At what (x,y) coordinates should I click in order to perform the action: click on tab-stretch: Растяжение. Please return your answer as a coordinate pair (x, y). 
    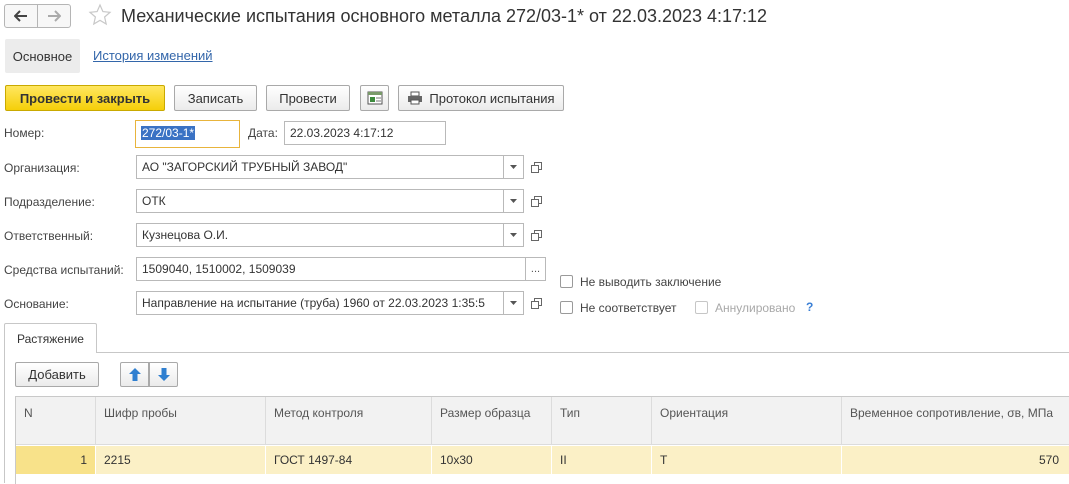
    Looking at the image, I should click on (50, 338).